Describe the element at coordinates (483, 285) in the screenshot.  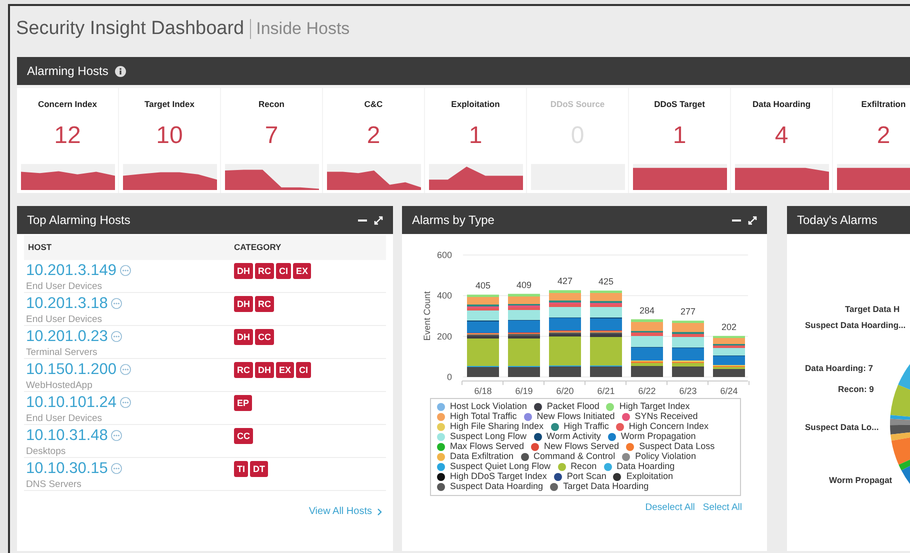
I see `value-label: 405` at that location.